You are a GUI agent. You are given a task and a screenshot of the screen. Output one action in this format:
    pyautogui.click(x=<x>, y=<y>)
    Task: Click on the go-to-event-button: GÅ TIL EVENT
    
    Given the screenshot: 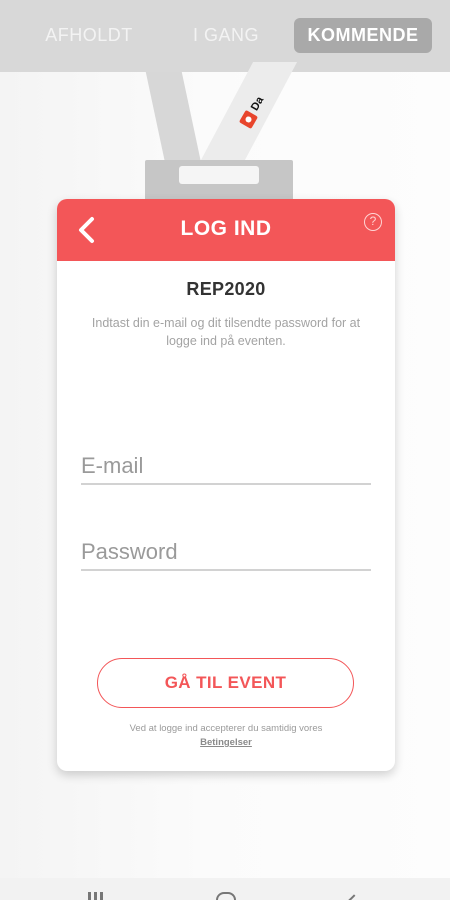 What is the action you would take?
    pyautogui.click(x=225, y=683)
    